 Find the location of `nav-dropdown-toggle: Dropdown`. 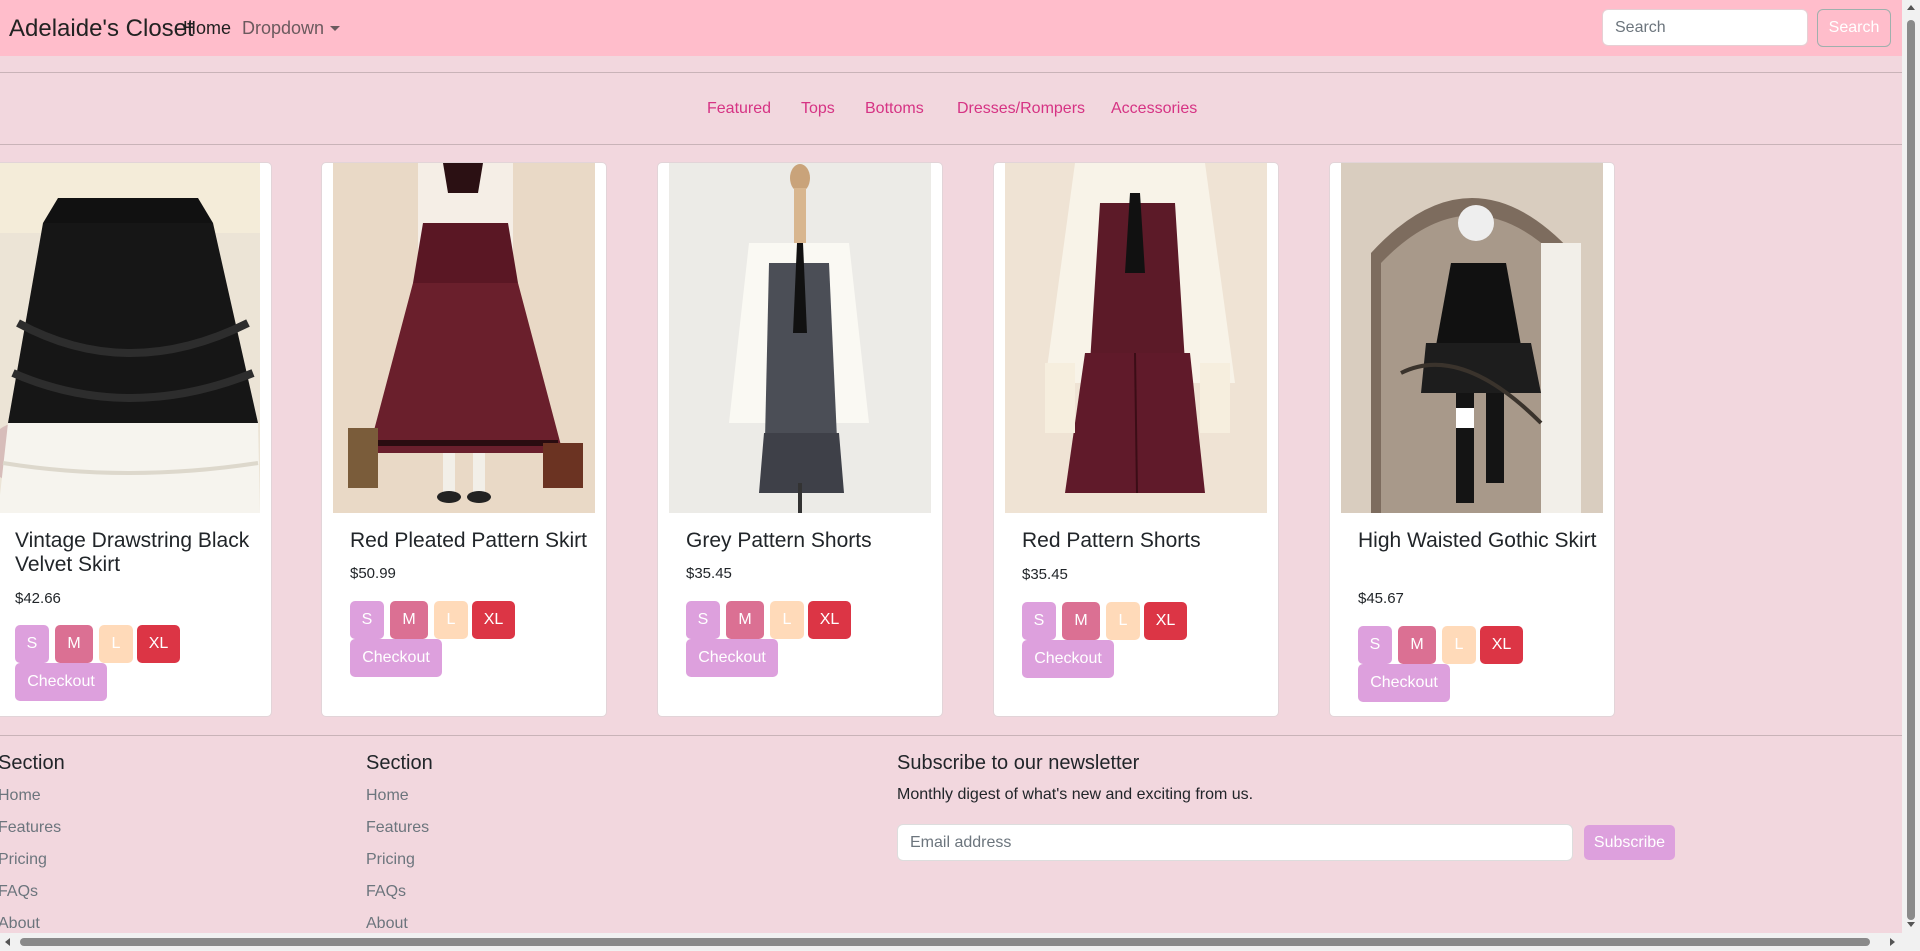

nav-dropdown-toggle: Dropdown is located at coordinates (291, 28).